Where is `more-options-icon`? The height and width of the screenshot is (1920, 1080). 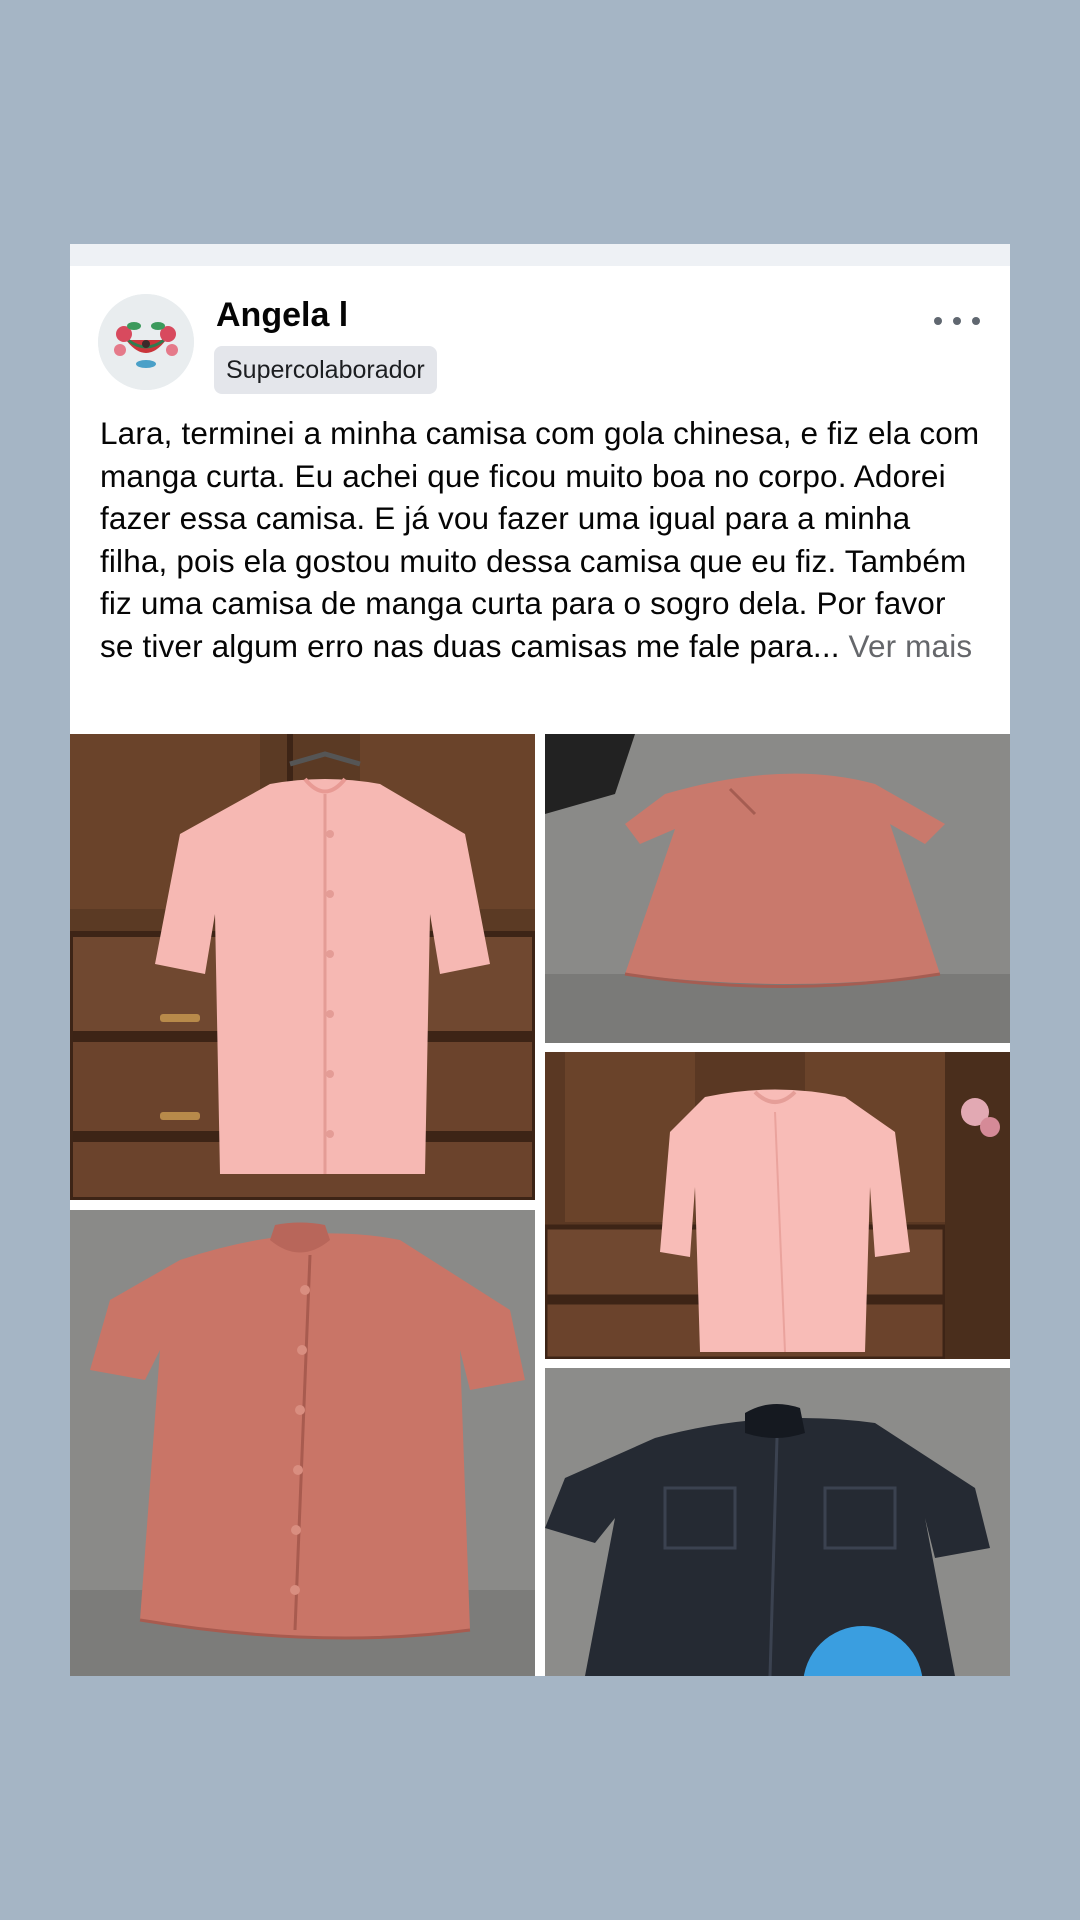 more-options-icon is located at coordinates (957, 321).